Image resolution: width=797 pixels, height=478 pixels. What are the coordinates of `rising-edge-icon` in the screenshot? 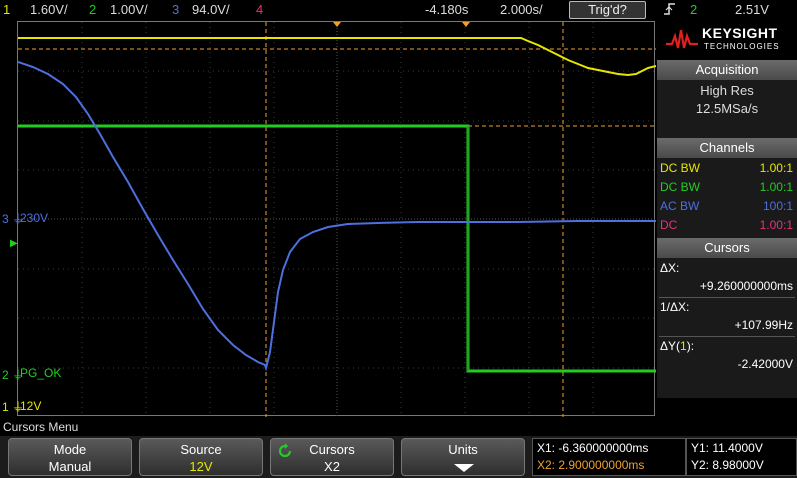 It's located at (670, 10).